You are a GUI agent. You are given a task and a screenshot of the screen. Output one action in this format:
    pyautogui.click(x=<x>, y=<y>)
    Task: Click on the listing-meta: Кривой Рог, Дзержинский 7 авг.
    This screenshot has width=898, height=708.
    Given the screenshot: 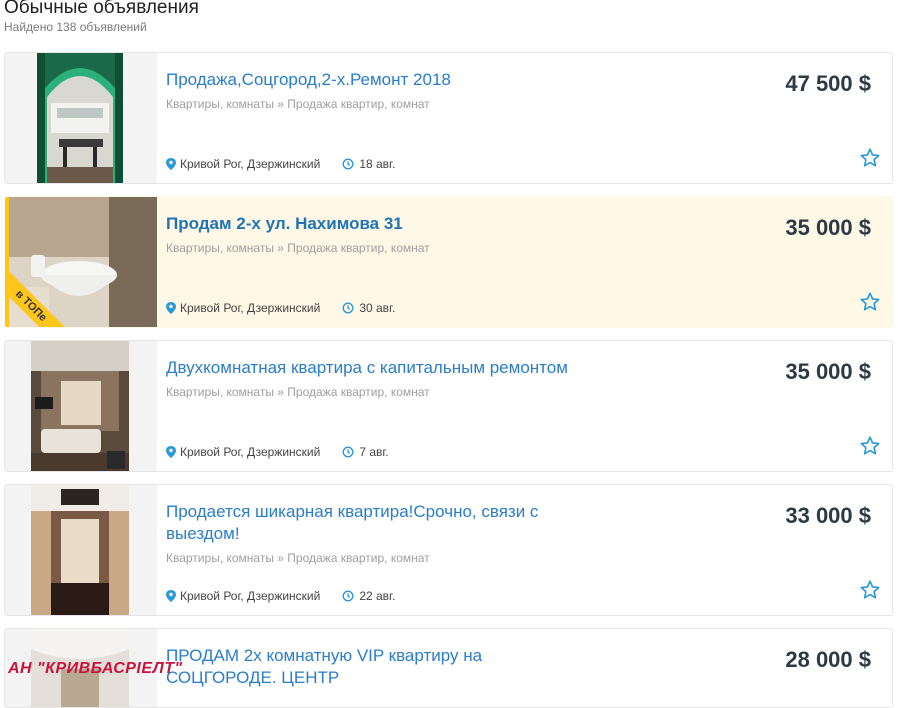 What is the action you would take?
    pyautogui.click(x=277, y=452)
    